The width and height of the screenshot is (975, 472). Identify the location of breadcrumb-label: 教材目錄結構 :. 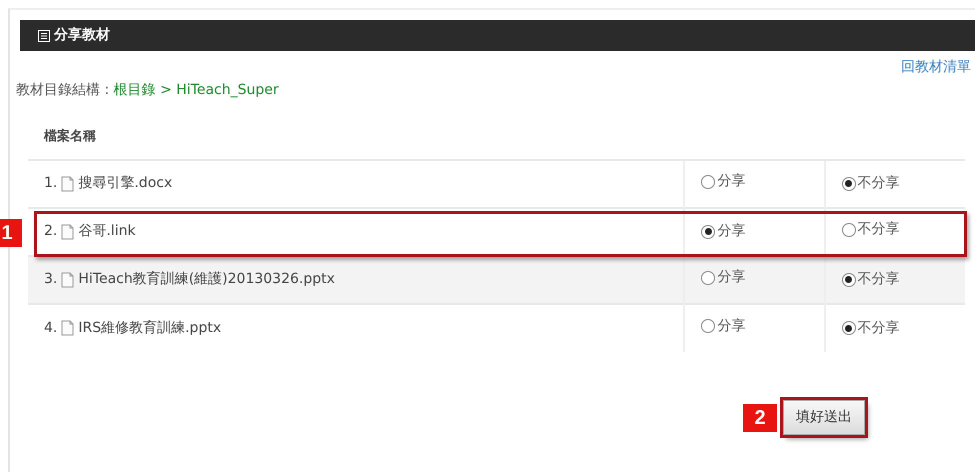
(63, 90).